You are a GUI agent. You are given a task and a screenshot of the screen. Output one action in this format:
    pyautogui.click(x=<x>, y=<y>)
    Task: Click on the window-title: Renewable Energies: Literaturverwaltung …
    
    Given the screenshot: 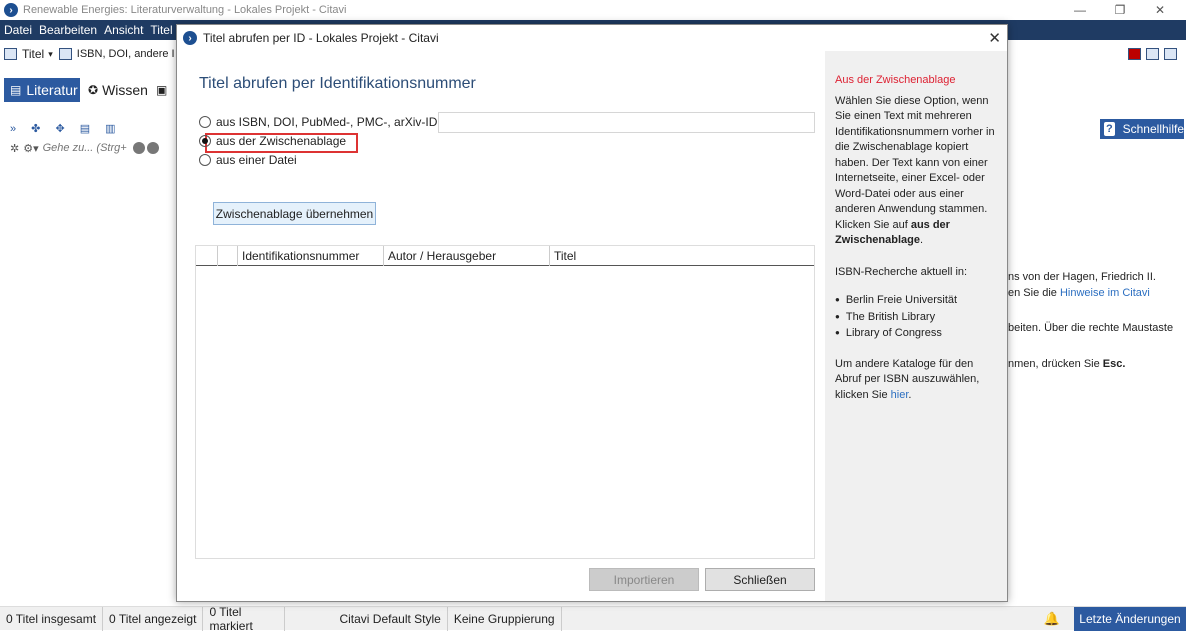 What is the action you would take?
    pyautogui.click(x=185, y=10)
    